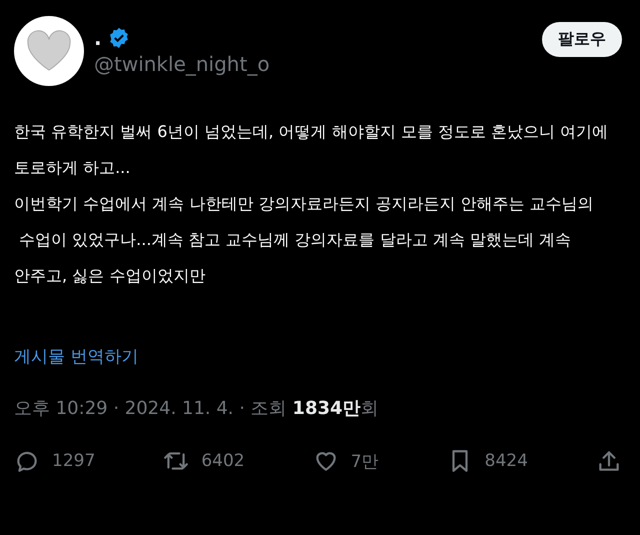  I want to click on post-text-line: 안주고, 싫은 수업이었지만, so click(110, 276).